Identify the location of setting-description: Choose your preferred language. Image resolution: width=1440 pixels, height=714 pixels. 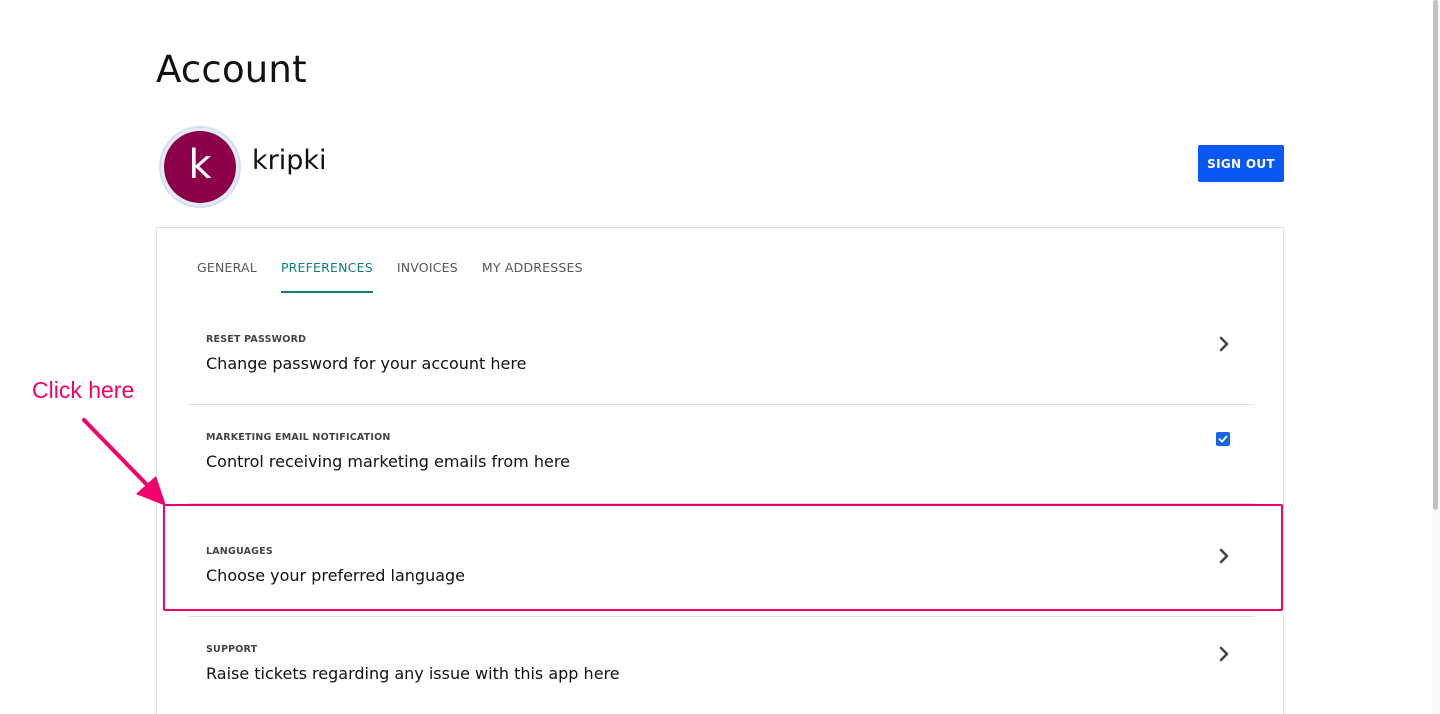
(336, 575).